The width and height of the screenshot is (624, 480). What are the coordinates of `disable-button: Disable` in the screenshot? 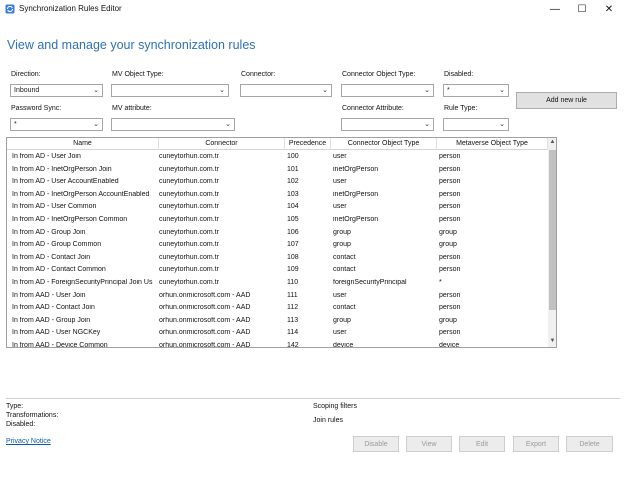 It's located at (376, 444).